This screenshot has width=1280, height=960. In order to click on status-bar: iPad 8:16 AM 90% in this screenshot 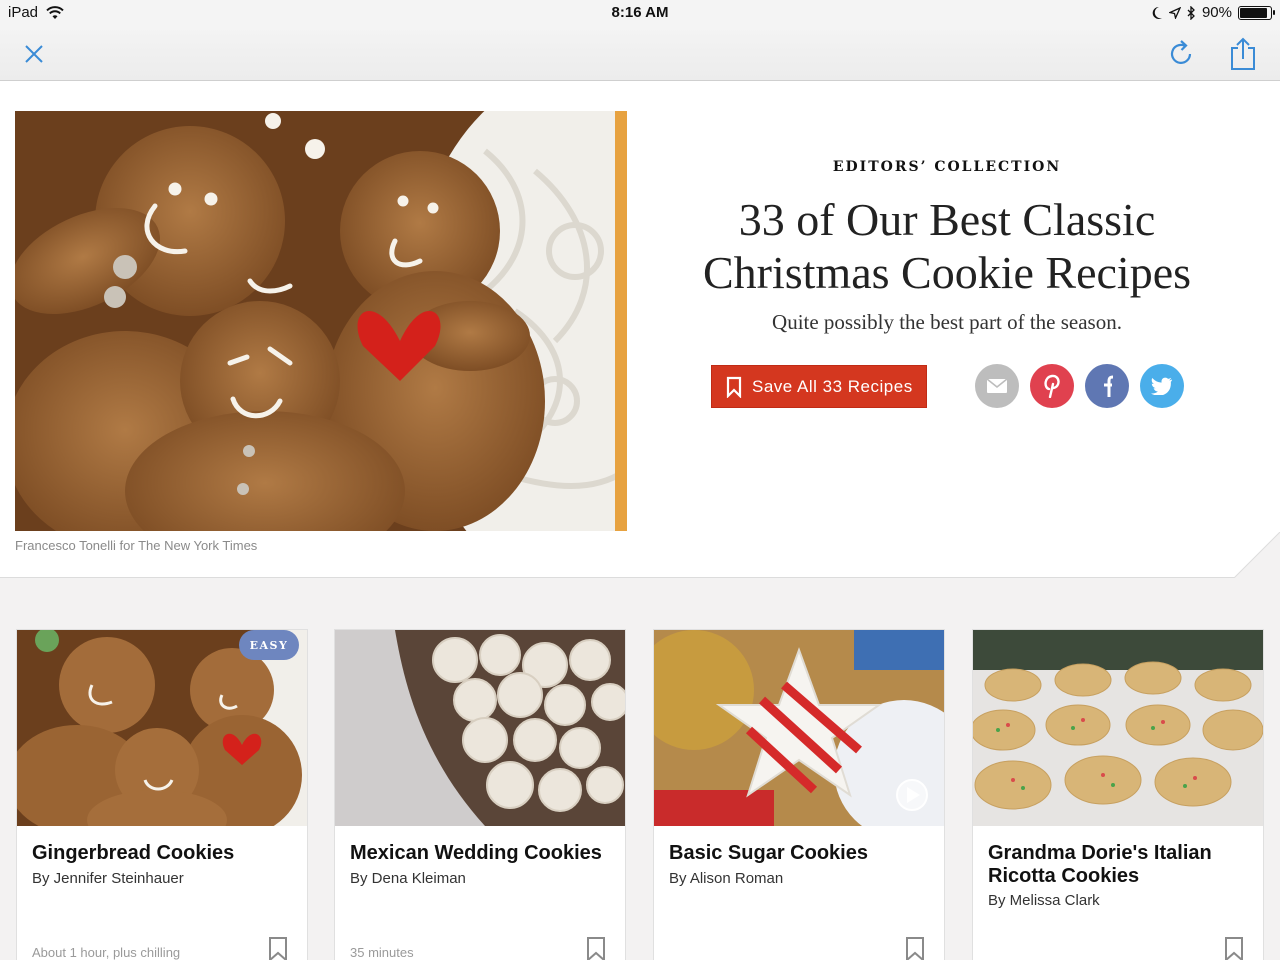, I will do `click(640, 13)`.